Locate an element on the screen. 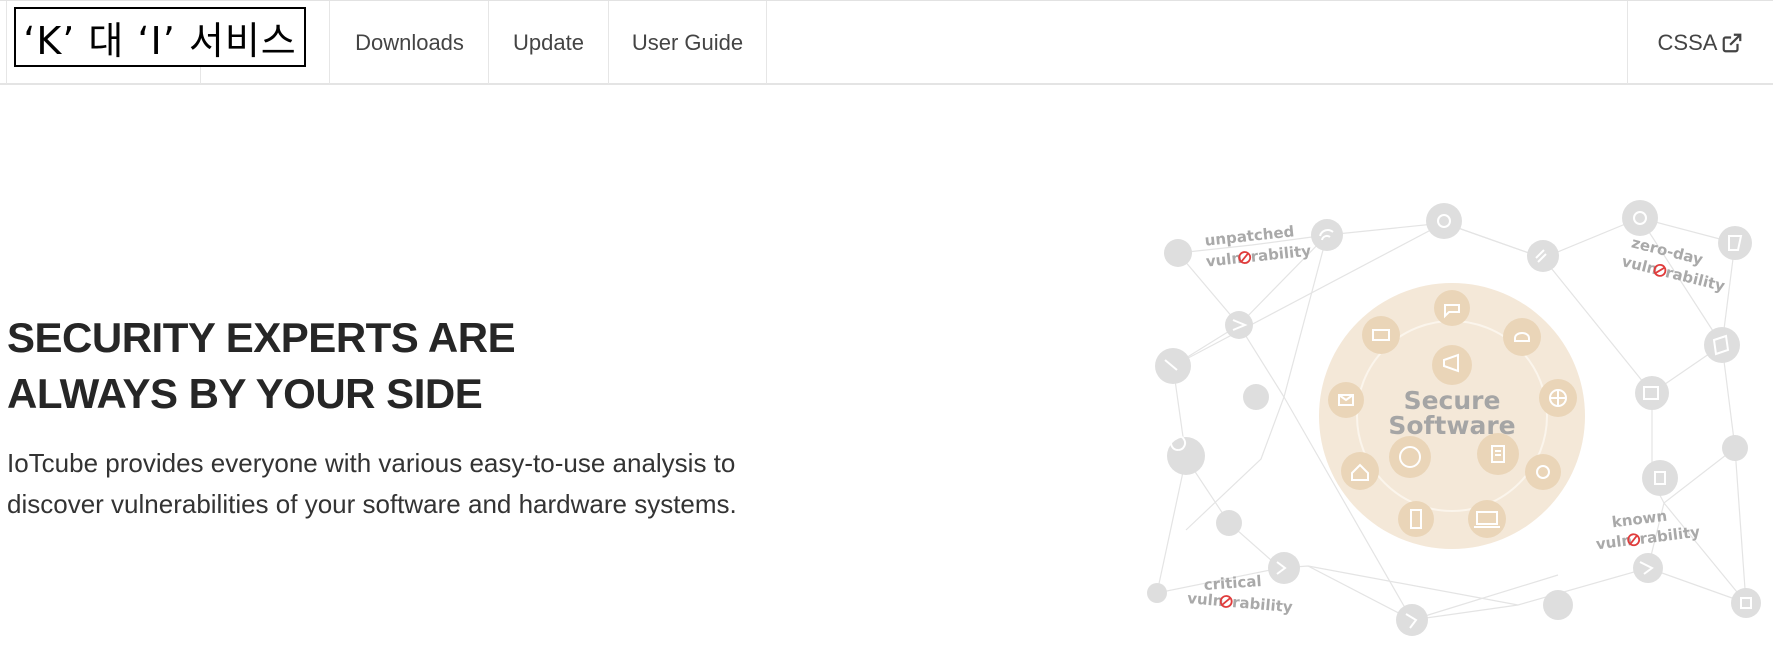 The width and height of the screenshot is (1773, 655). hero-title: SECURITY EXPERTS ARE ALWAYS BY YOUR SIDE is located at coordinates (357, 366).